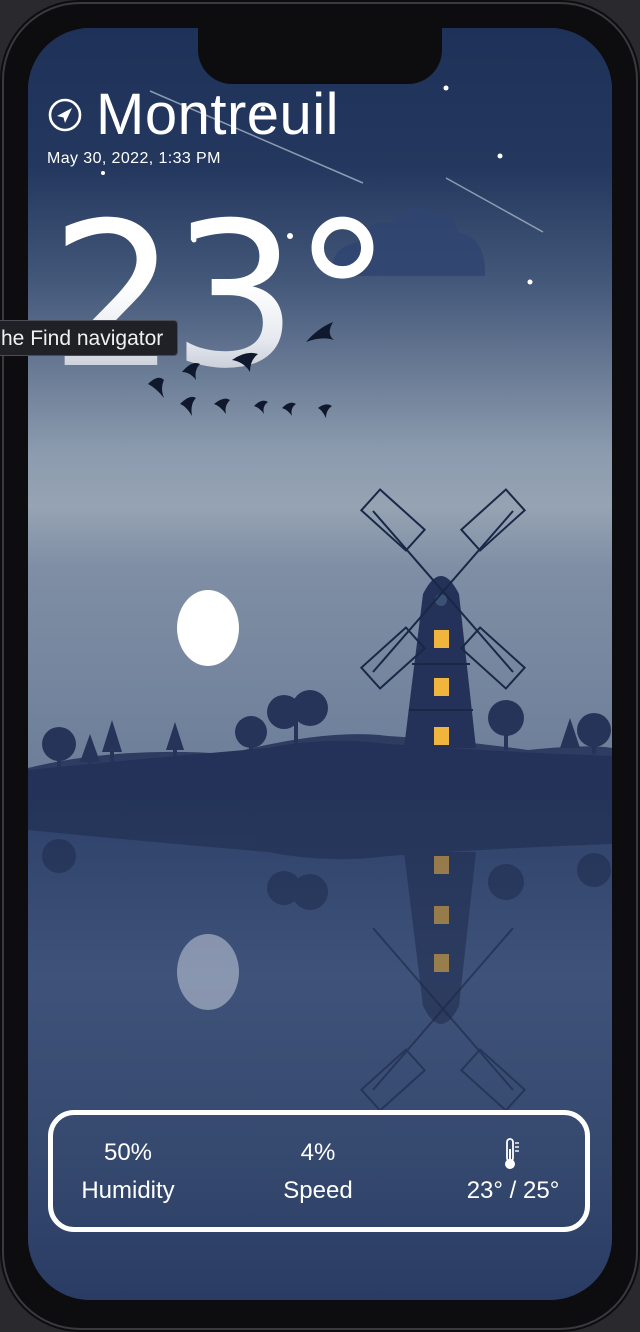 The image size is (640, 1332). I want to click on current-temperature: 23°, so click(221, 296).